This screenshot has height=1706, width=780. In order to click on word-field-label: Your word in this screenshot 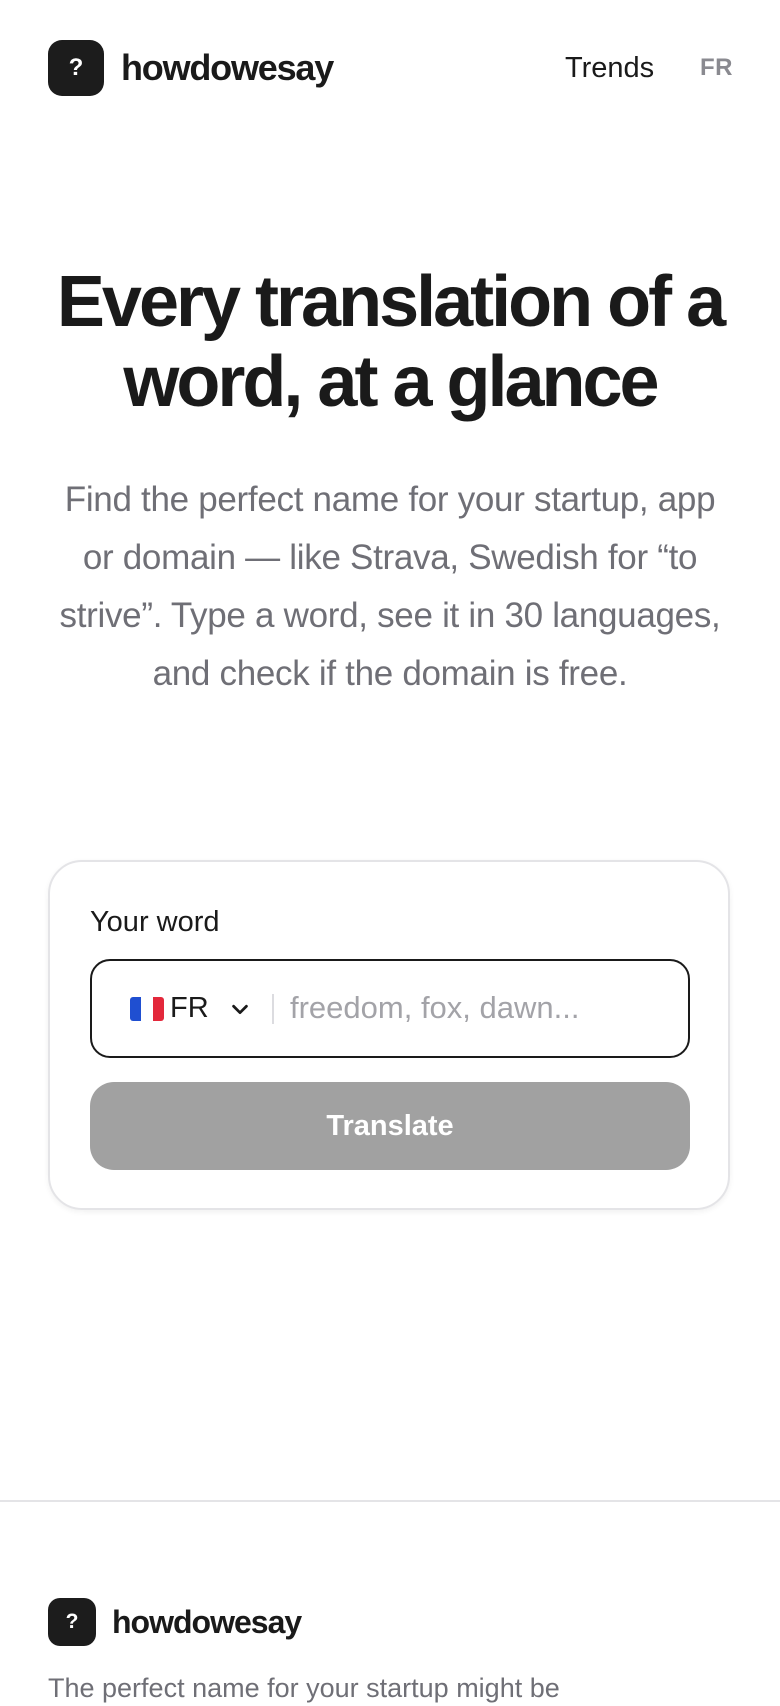, I will do `click(155, 922)`.